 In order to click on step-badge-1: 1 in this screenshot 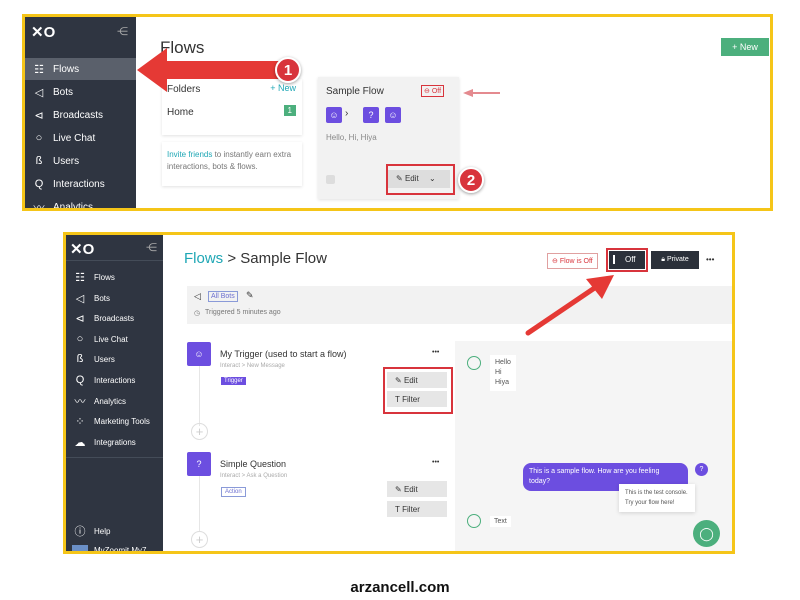, I will do `click(288, 70)`.